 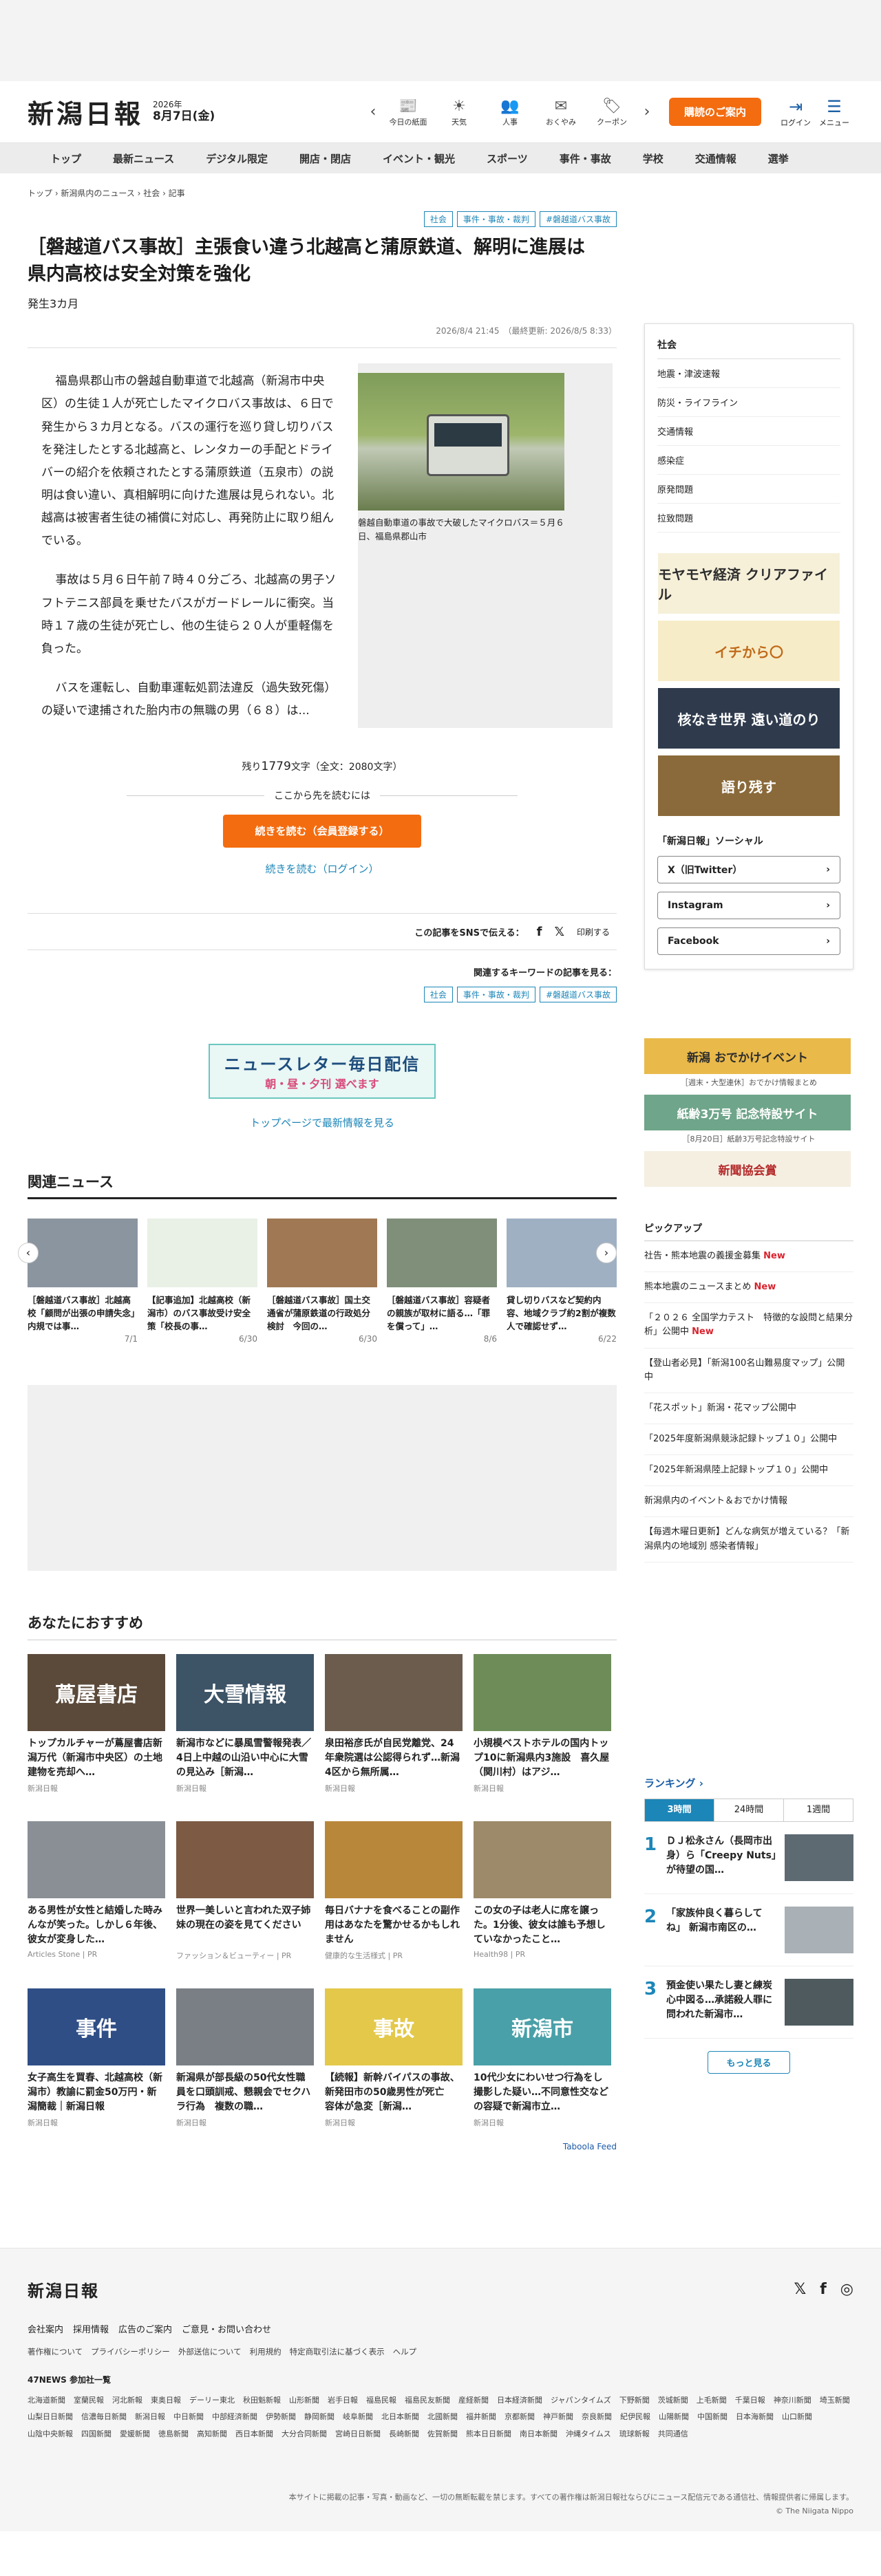 What do you see at coordinates (846, 2289) in the screenshot?
I see `instagram-icon: ◎` at bounding box center [846, 2289].